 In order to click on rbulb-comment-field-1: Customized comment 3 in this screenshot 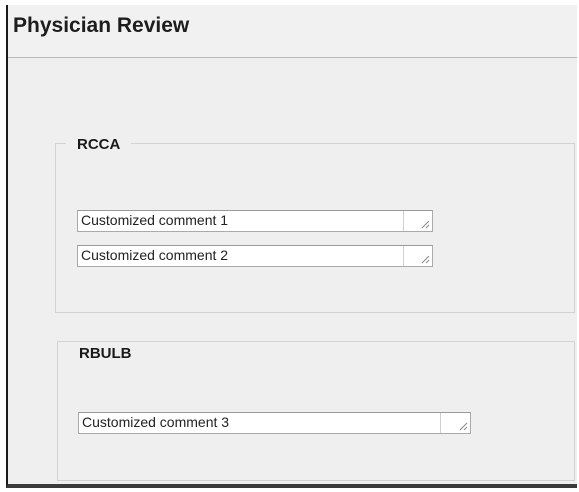, I will do `click(274, 423)`.